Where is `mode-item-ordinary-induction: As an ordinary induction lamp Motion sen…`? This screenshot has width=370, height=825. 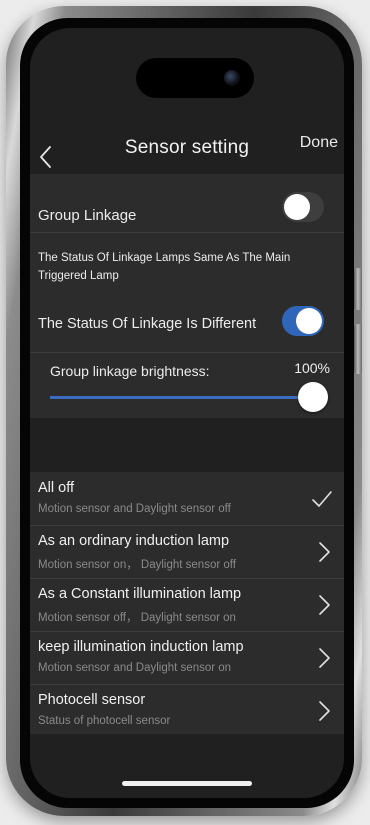
mode-item-ordinary-induction: As an ordinary induction lamp Motion sen… is located at coordinates (187, 551).